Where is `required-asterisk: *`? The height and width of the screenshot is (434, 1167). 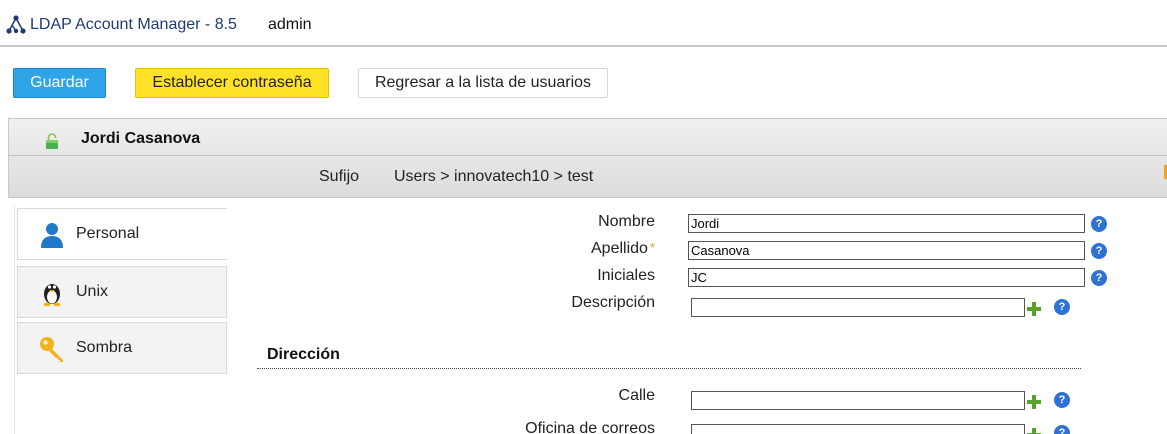
required-asterisk: * is located at coordinates (652, 247).